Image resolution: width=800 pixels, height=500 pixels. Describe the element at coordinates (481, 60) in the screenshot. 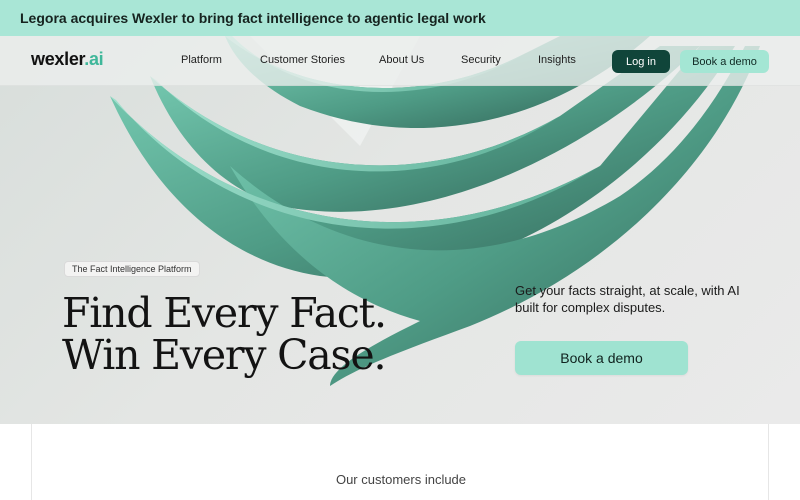

I see `nav-link-security: Security` at that location.